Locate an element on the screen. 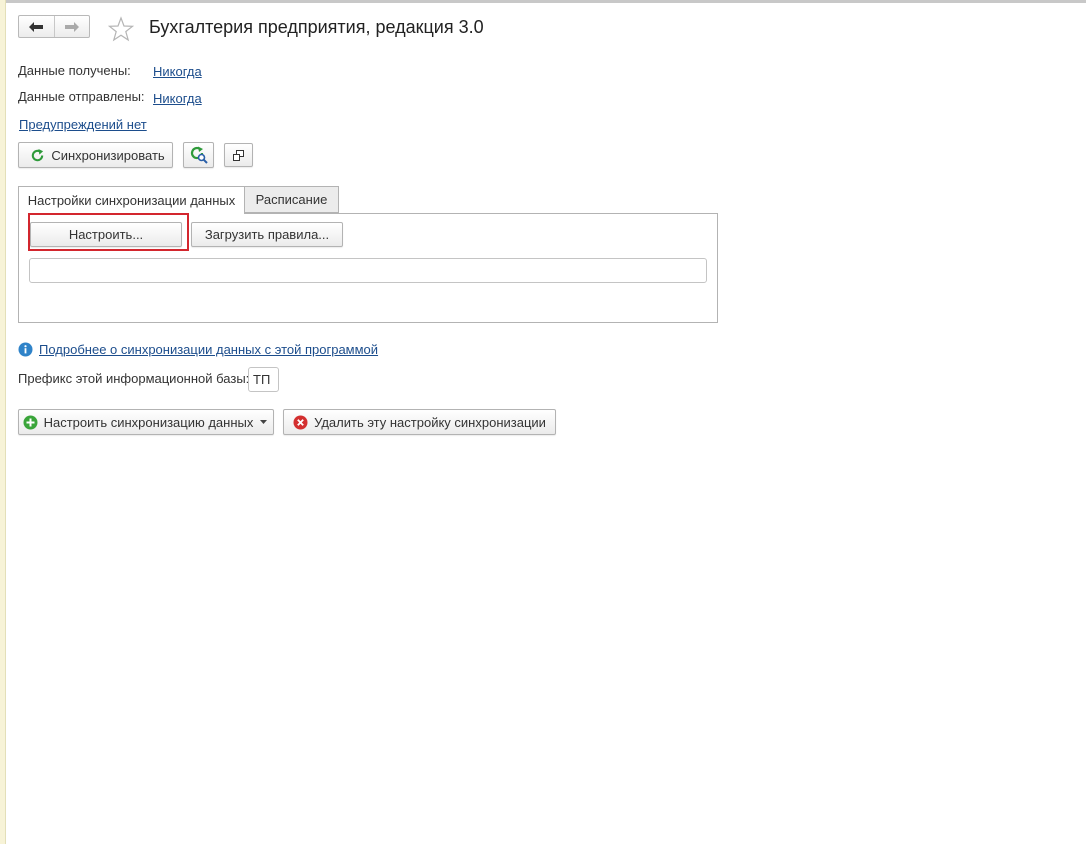  refresh-green-icon is located at coordinates (37, 155).